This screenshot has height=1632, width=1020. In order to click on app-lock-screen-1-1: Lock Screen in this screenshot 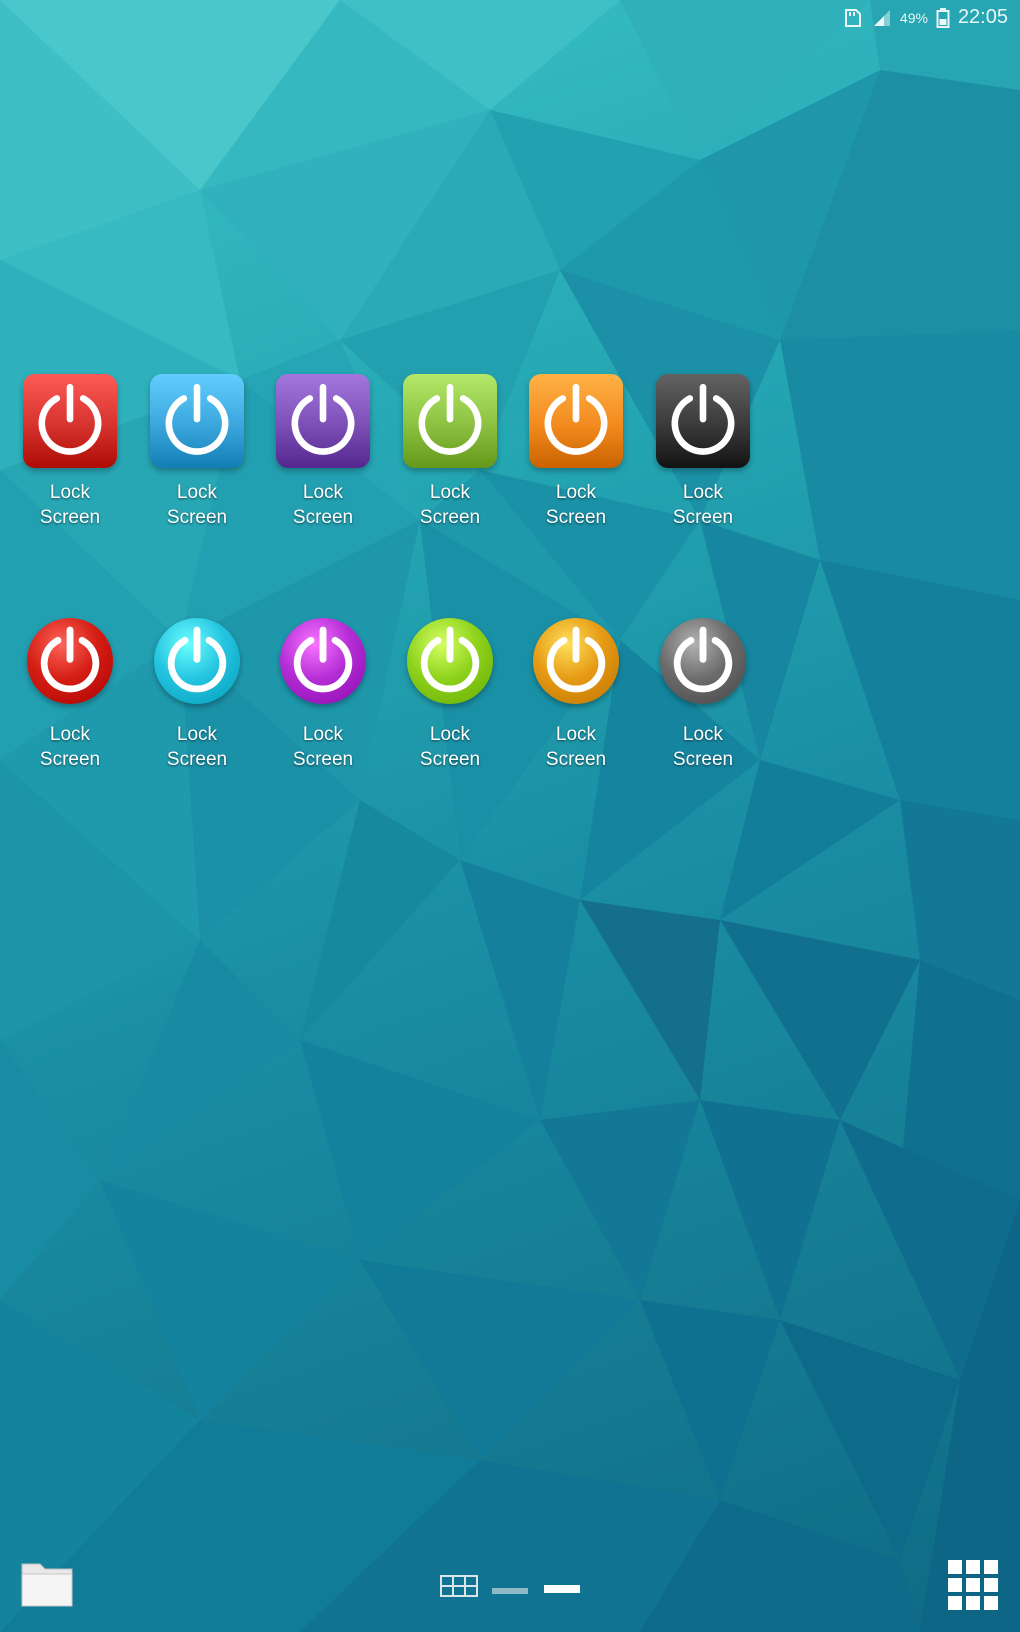, I will do `click(70, 457)`.